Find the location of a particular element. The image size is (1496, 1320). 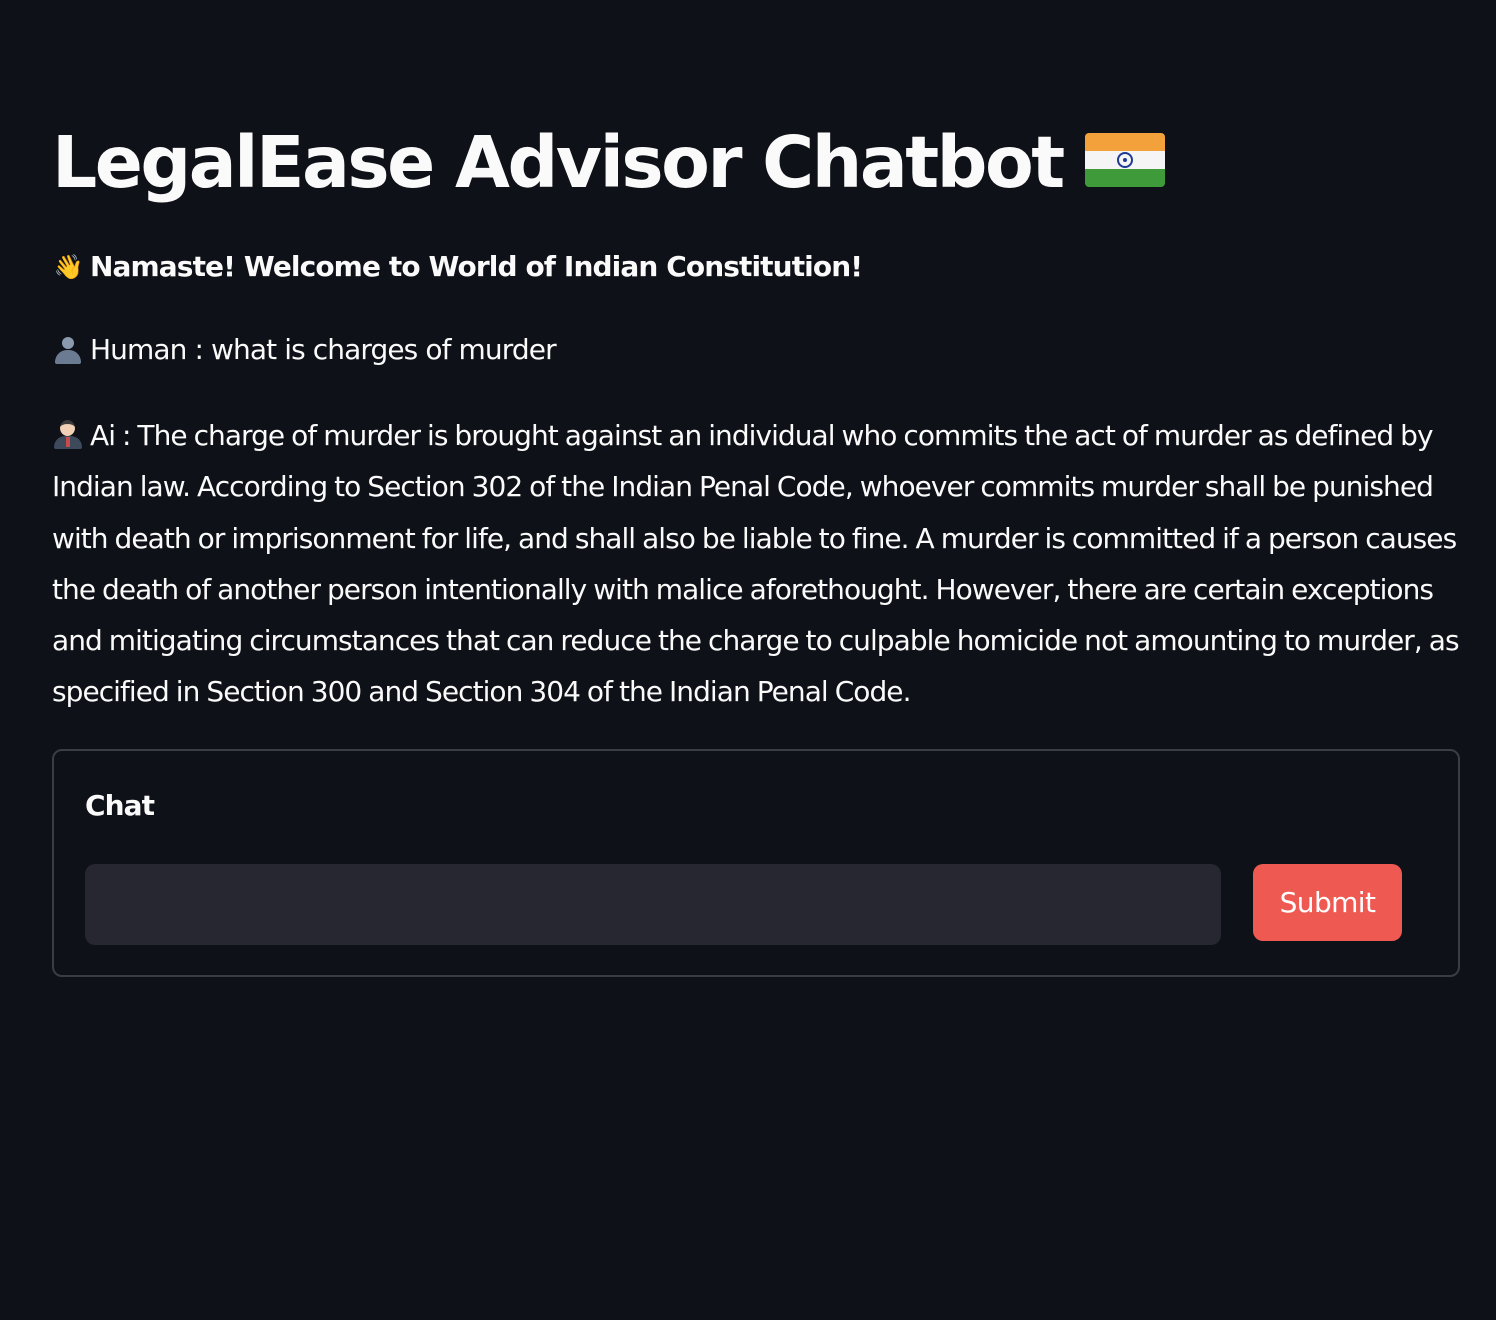

india-flag-icon is located at coordinates (1124, 160).